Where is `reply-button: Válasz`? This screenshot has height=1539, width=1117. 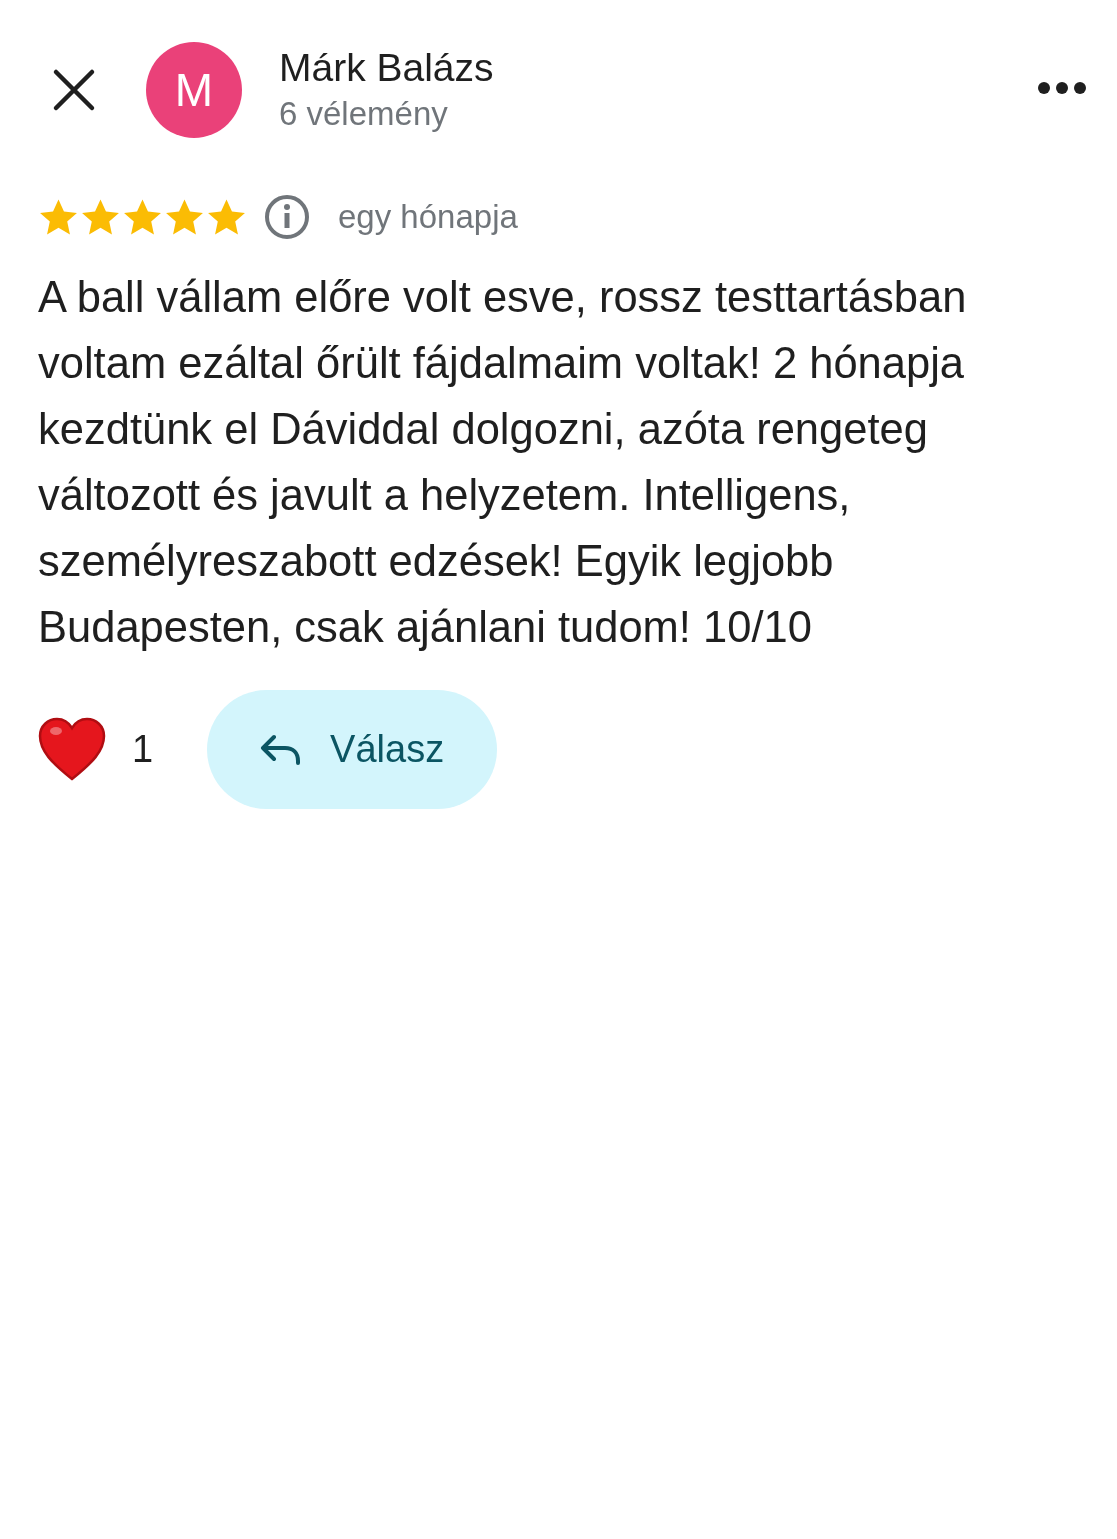
reply-button: Válasz is located at coordinates (352, 749).